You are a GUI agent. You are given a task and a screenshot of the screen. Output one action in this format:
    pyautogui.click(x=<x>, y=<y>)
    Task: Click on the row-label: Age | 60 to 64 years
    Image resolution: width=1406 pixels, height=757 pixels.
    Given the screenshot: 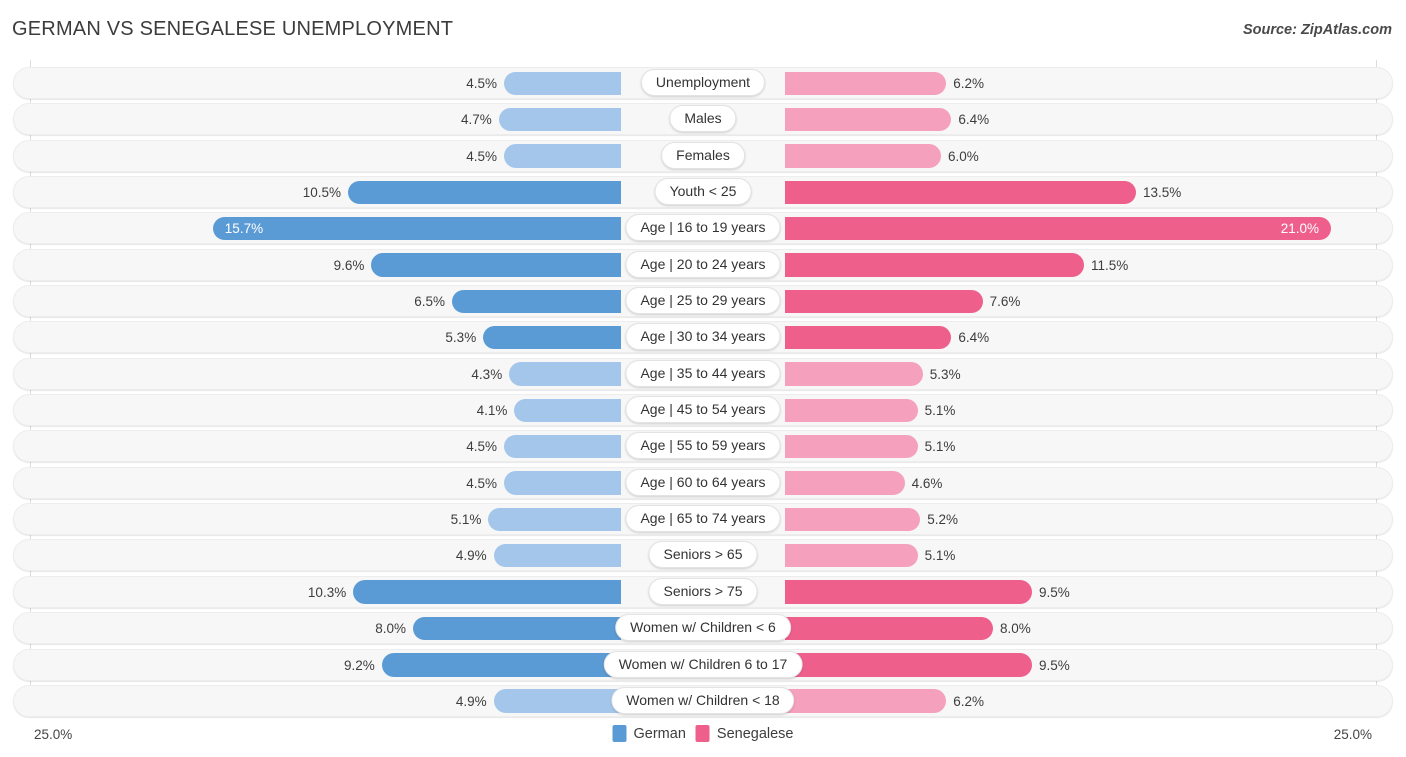 What is the action you would take?
    pyautogui.click(x=703, y=482)
    